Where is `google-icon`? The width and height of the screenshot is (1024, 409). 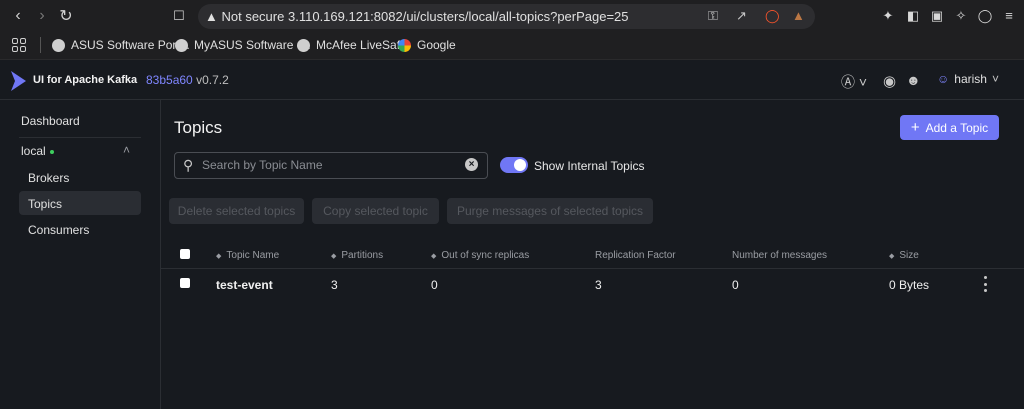
google-icon is located at coordinates (404, 45).